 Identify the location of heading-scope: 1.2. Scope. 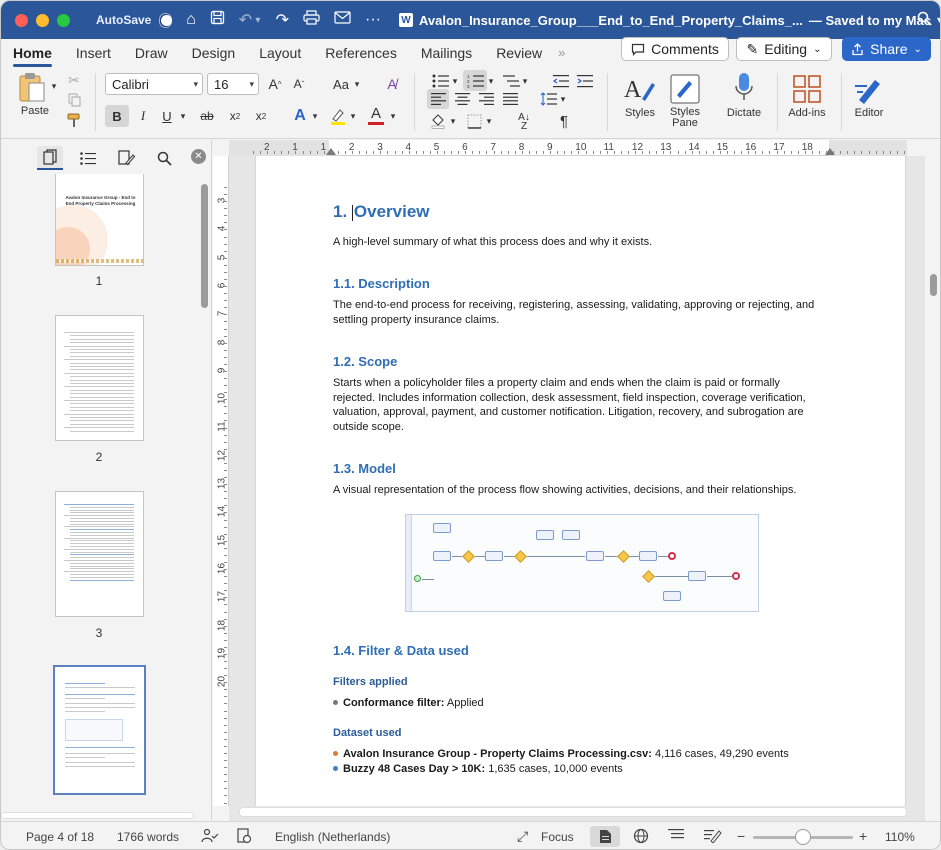
(365, 361).